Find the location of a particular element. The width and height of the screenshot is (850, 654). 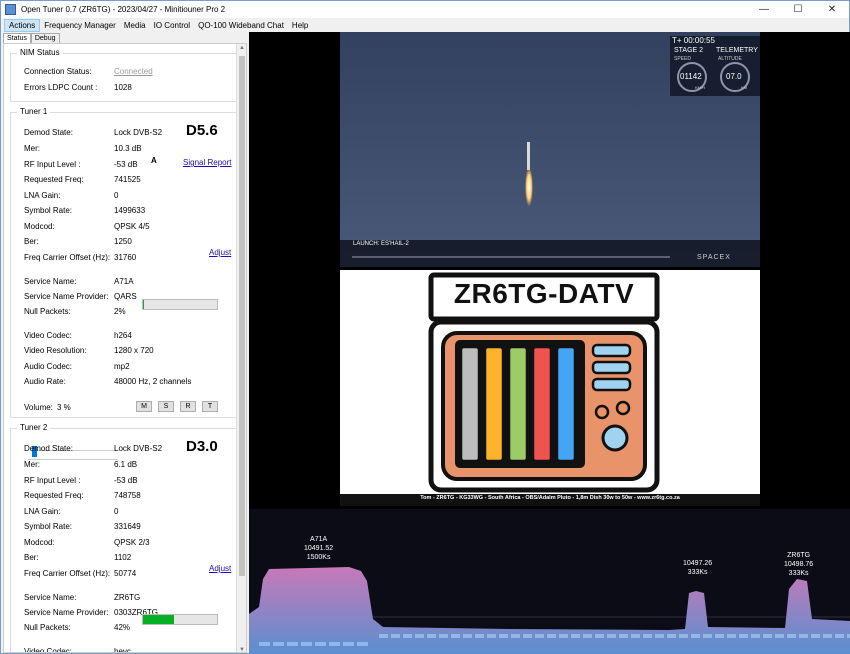

menu-help: Help is located at coordinates (300, 25).